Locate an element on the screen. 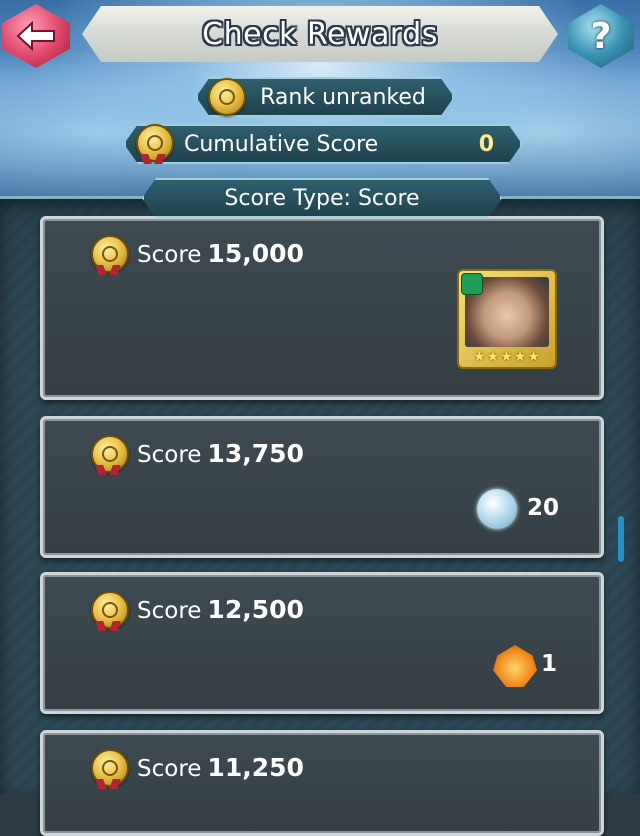  score-value: 13,750 is located at coordinates (255, 453).